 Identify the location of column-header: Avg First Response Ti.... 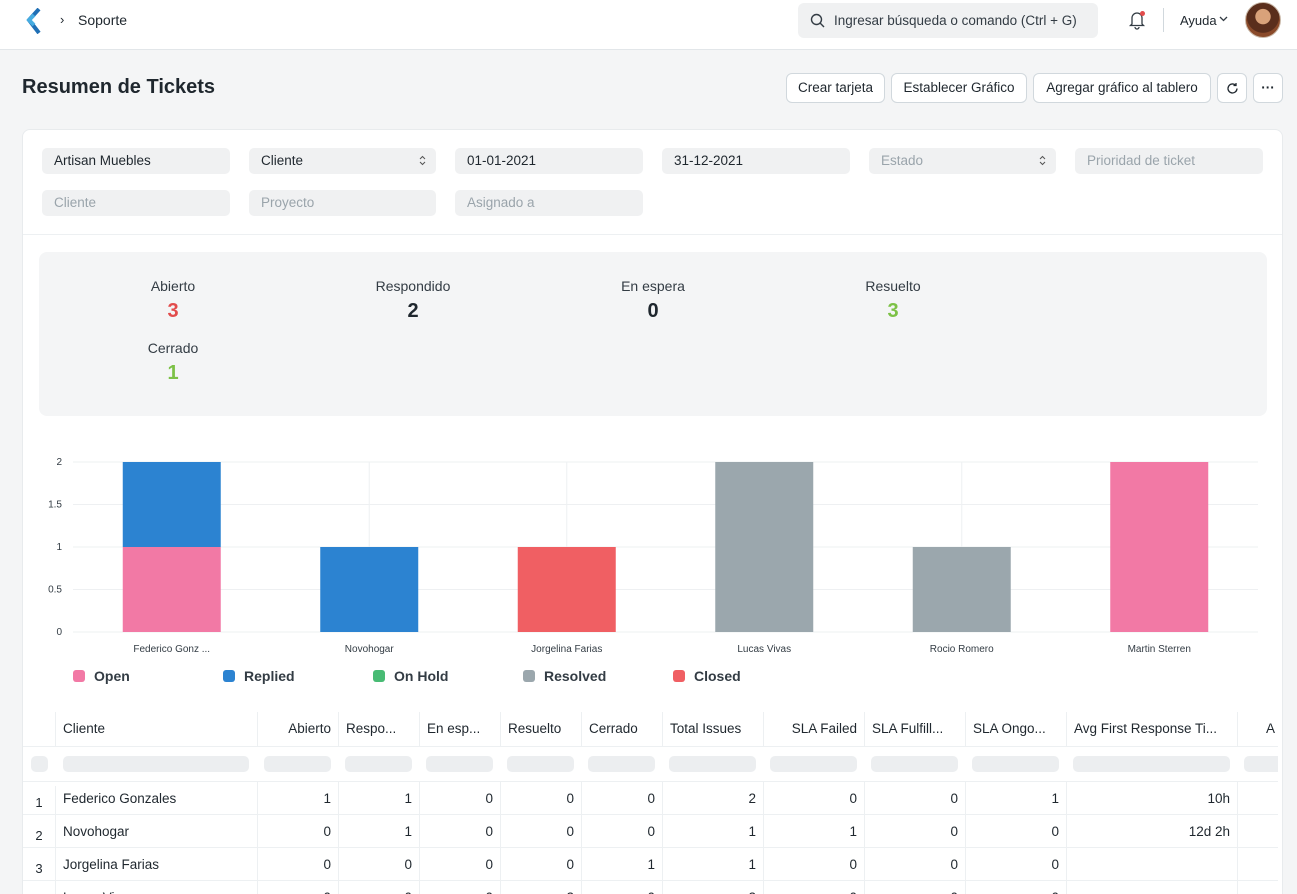
(1152, 729).